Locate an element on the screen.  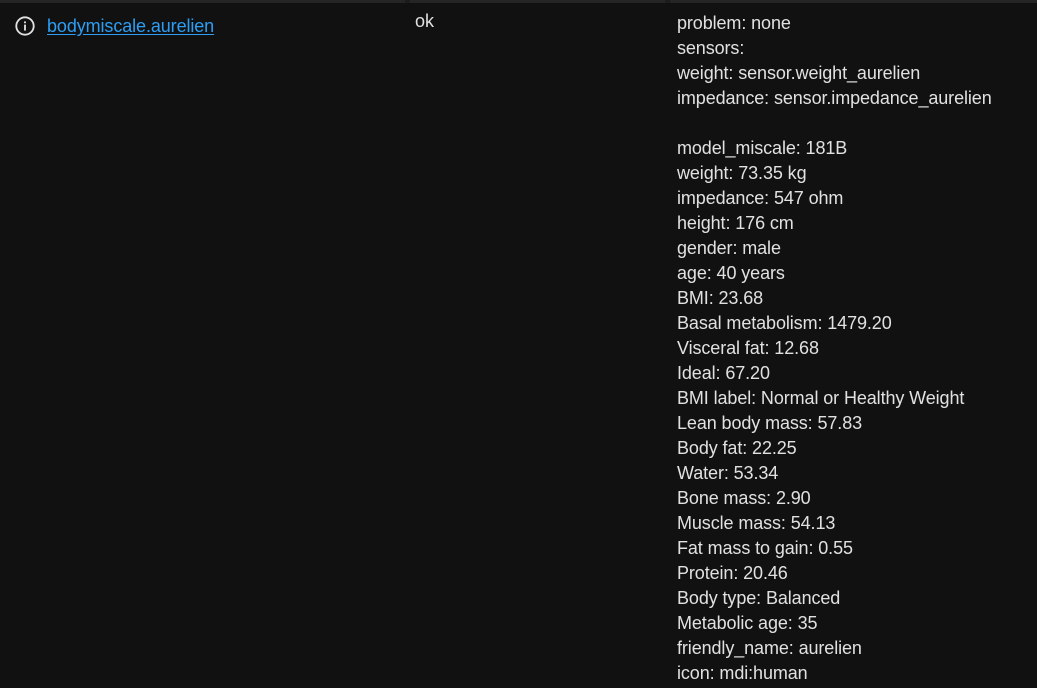
attribute-line: Metabolic age: 35 is located at coordinates (747, 623).